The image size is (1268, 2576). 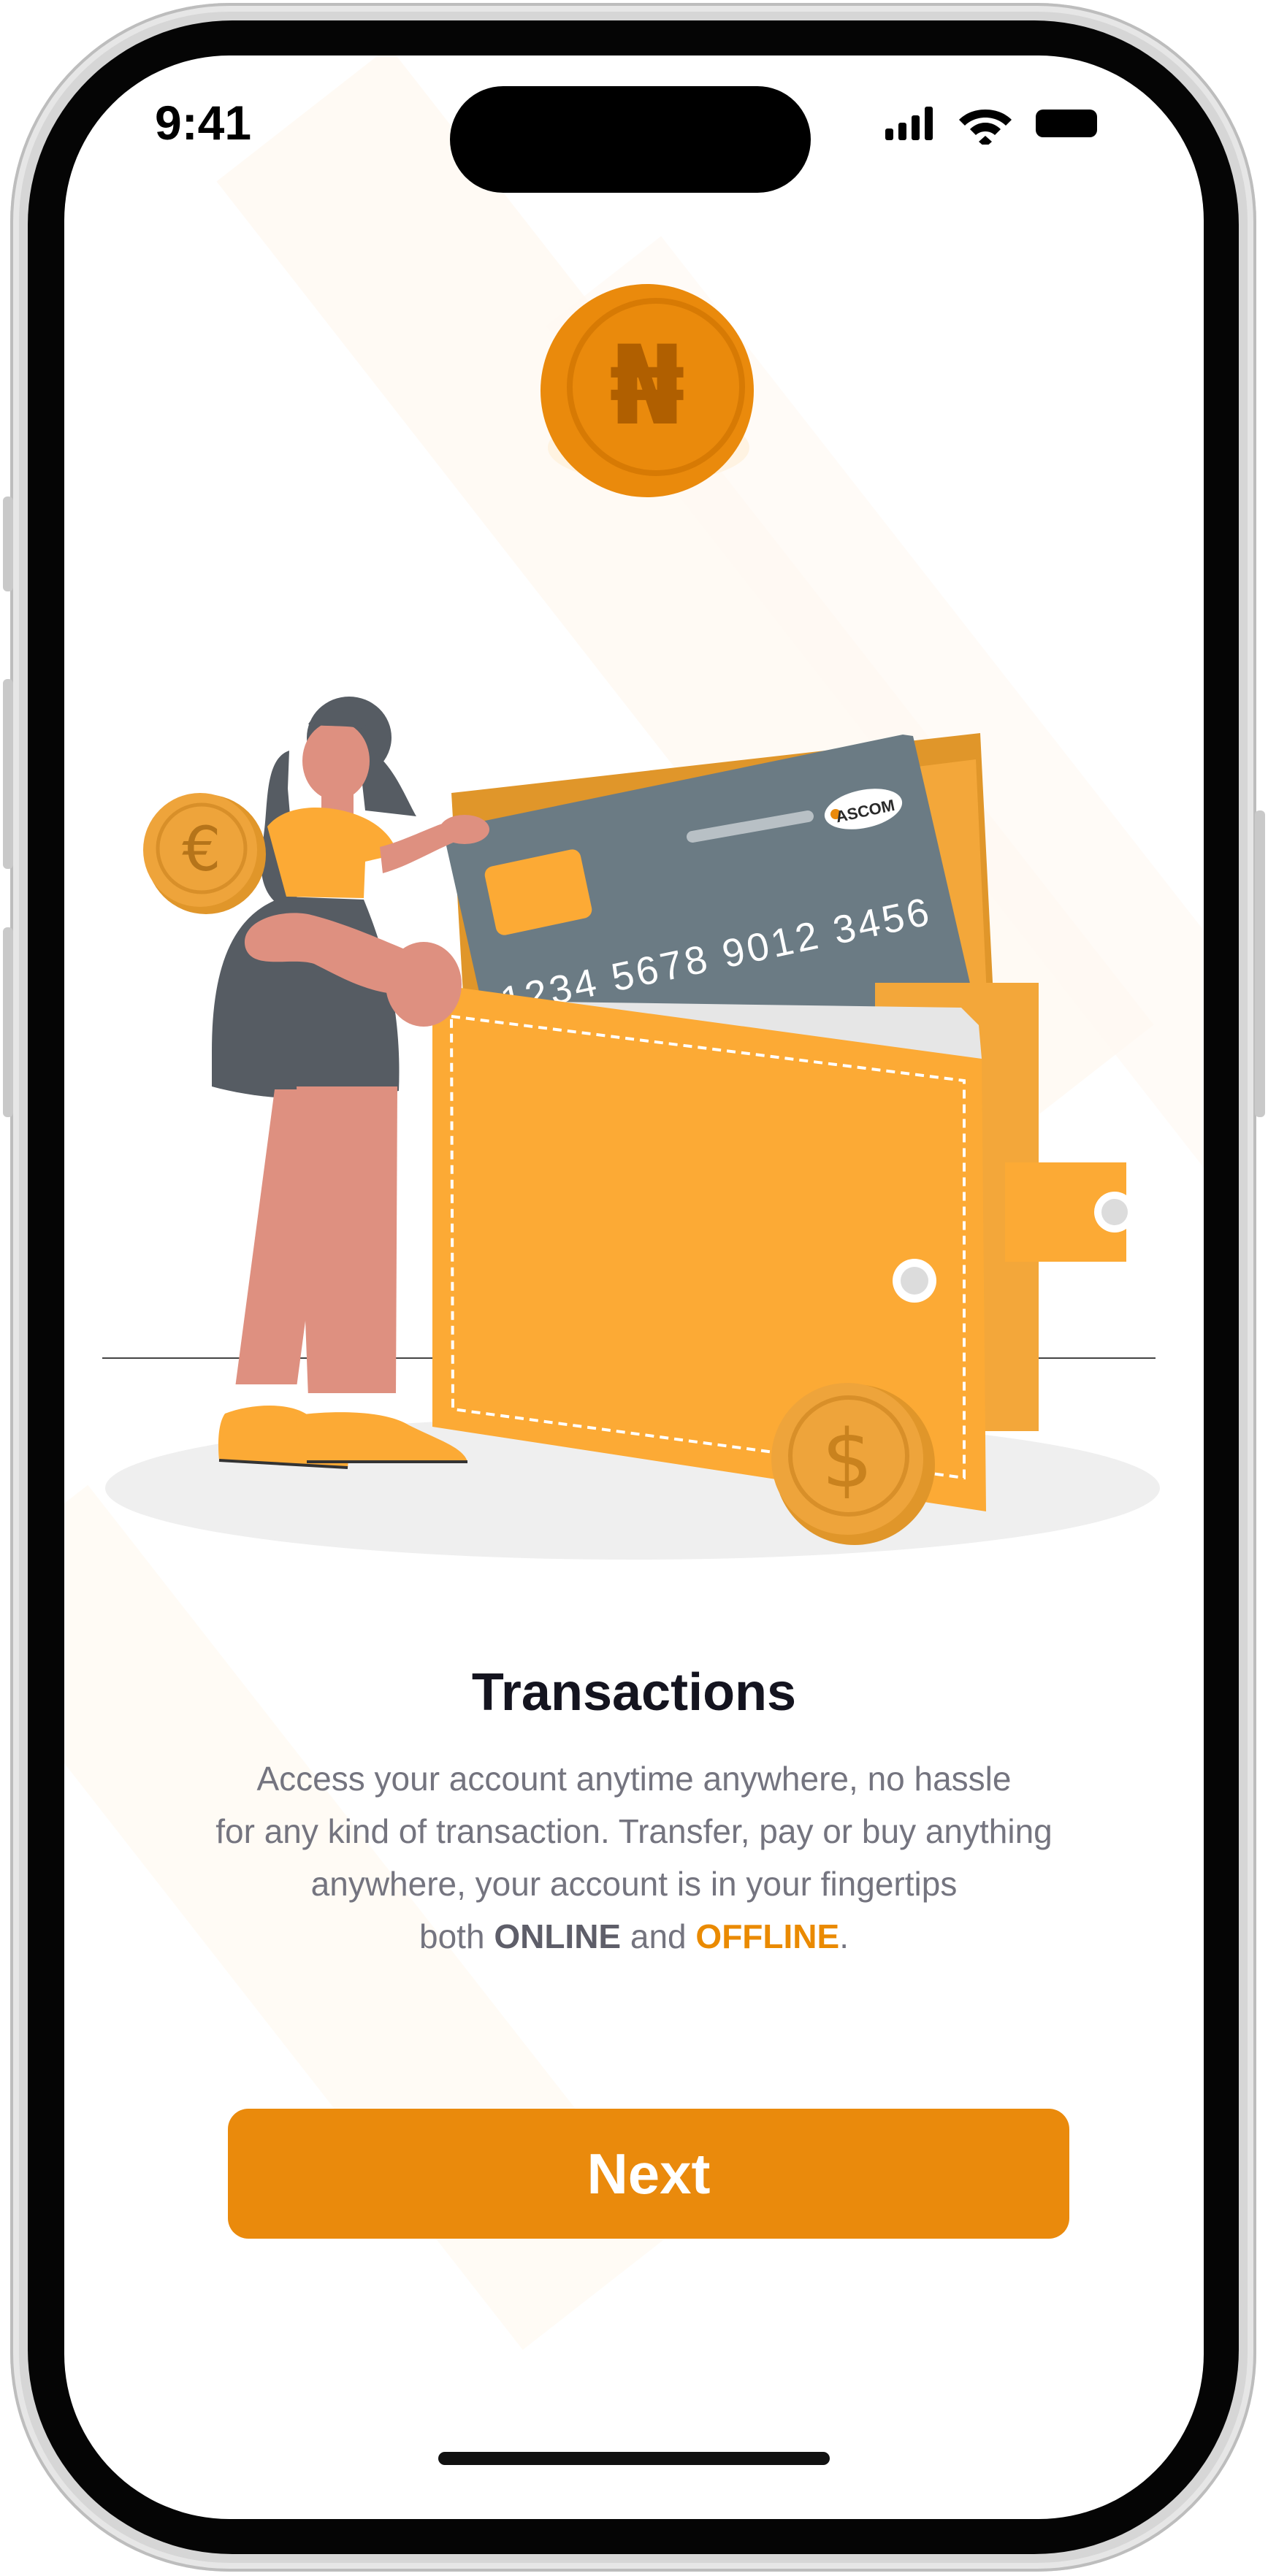 What do you see at coordinates (8, 544) in the screenshot?
I see `side-button-mute` at bounding box center [8, 544].